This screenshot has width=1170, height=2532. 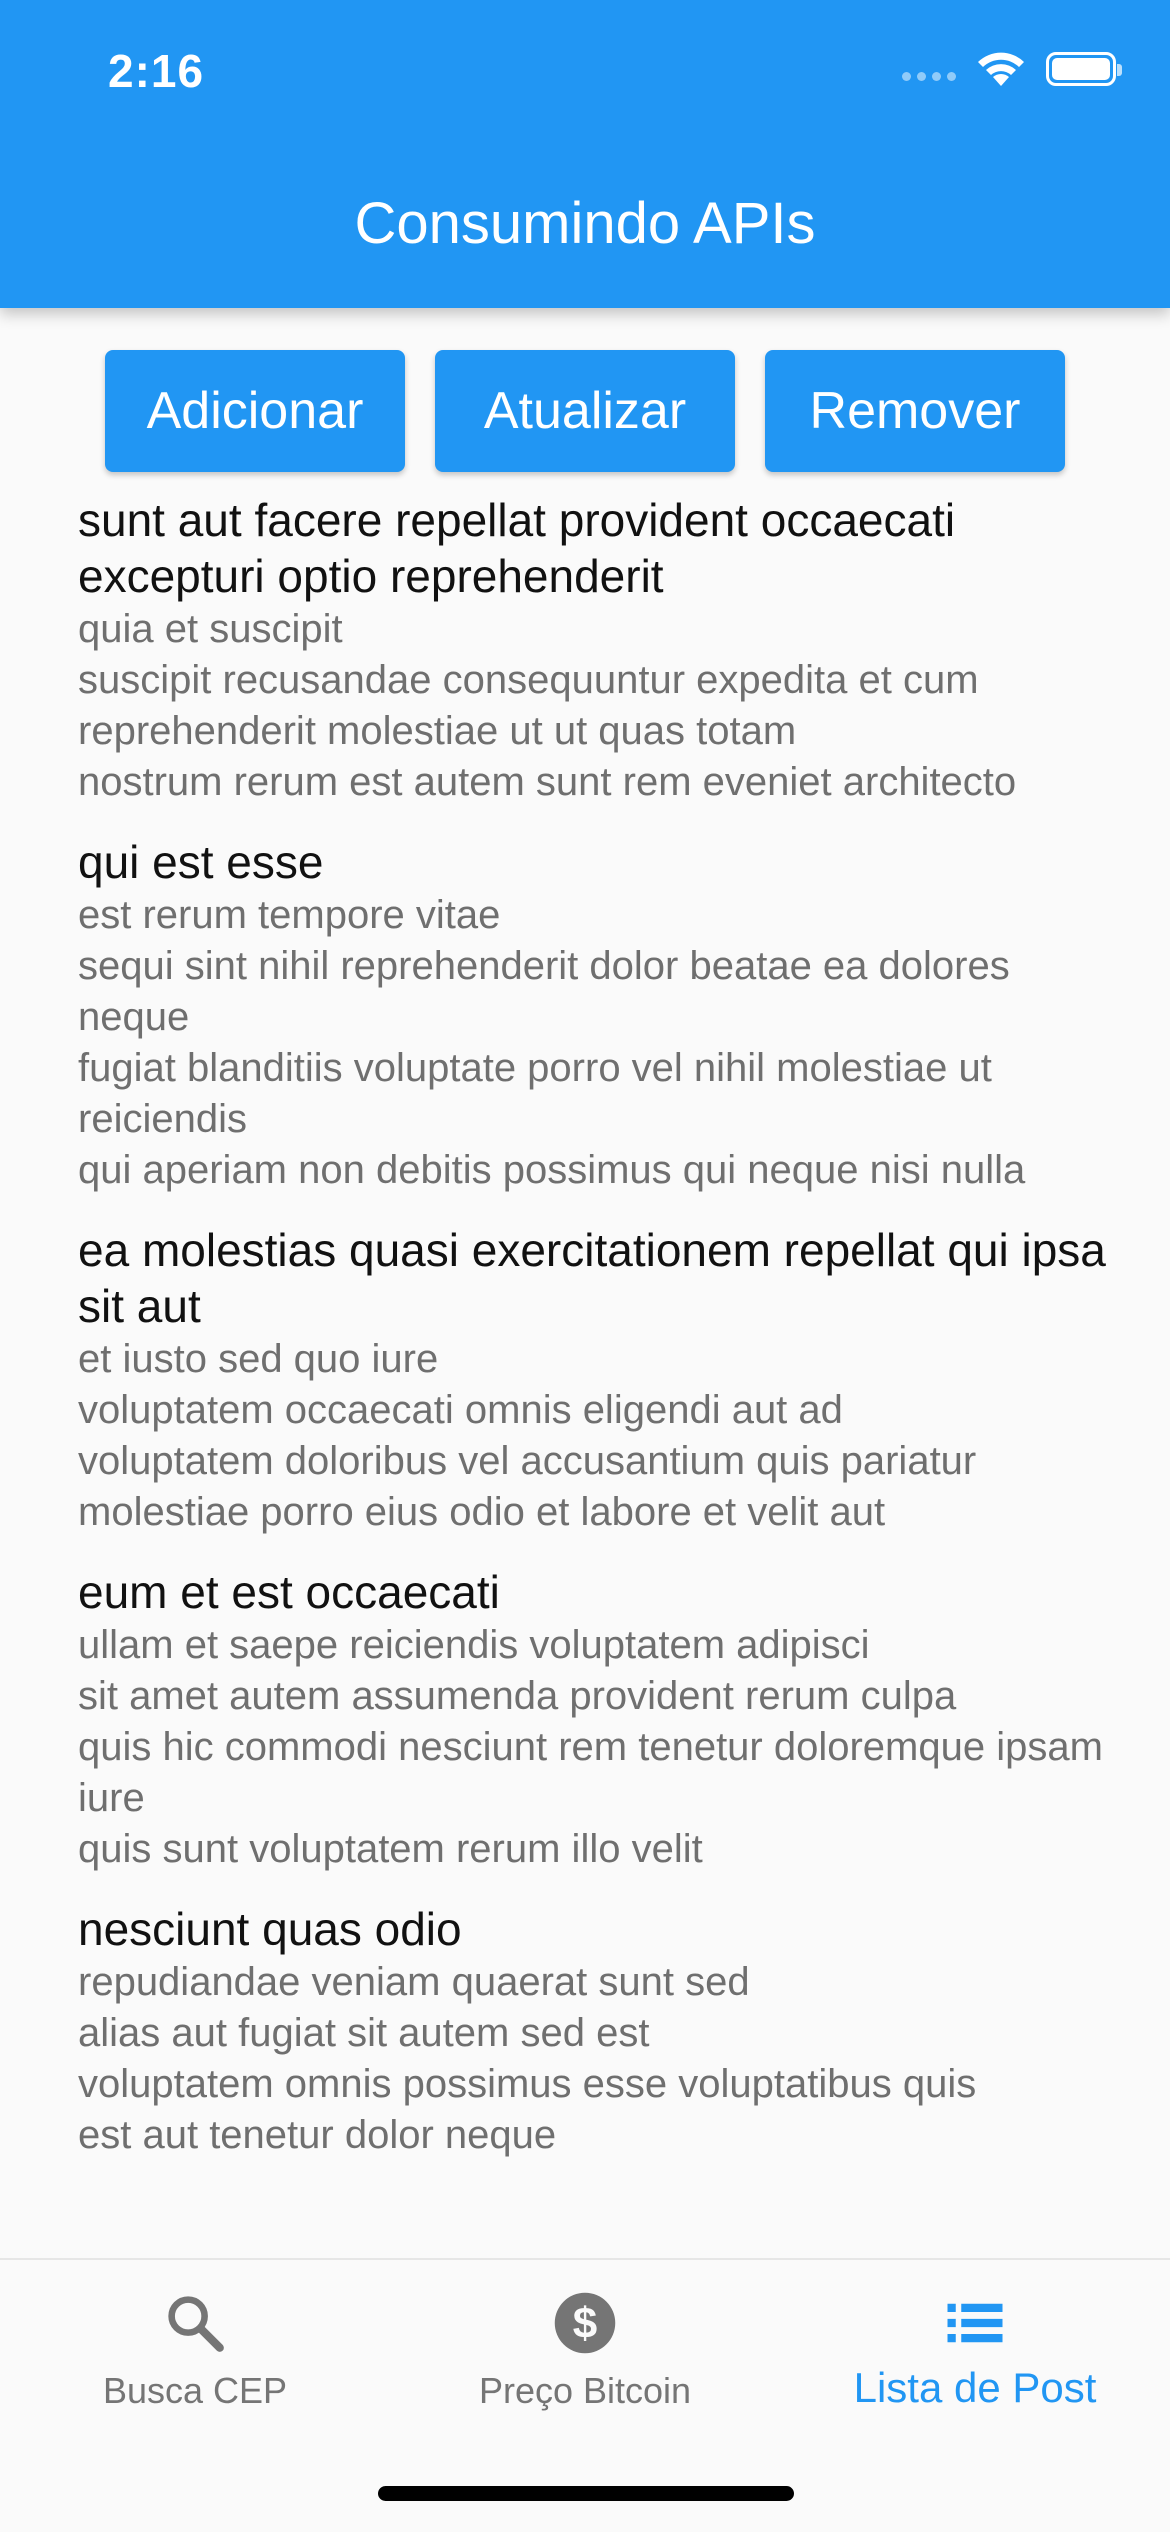 I want to click on app-bar: 2:16 Consumindo APIs, so click(x=585, y=154).